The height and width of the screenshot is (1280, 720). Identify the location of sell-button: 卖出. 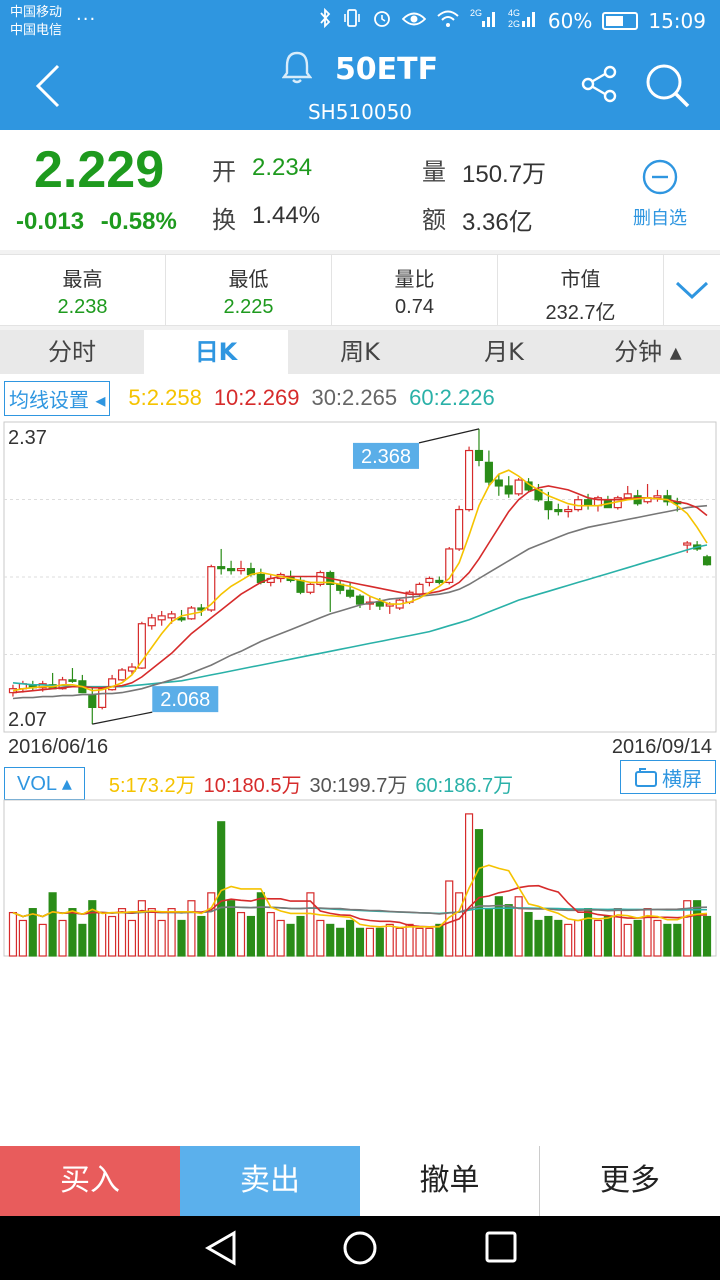
(270, 1181).